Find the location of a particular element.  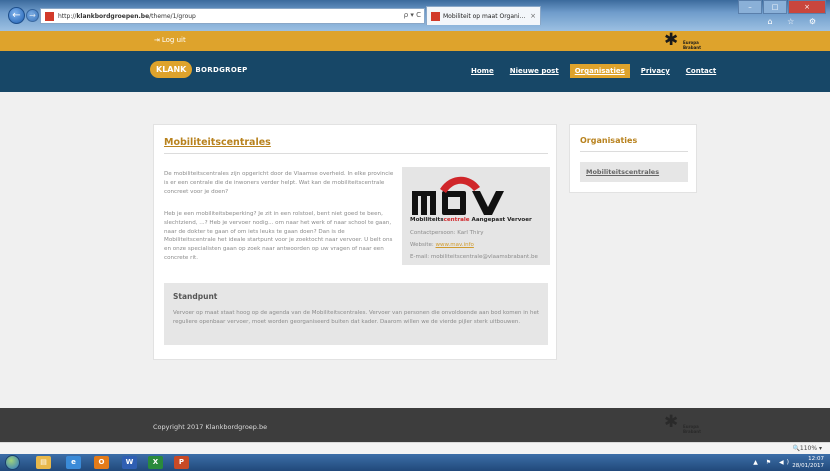

standpunt-heading: Standpunt is located at coordinates (195, 296).